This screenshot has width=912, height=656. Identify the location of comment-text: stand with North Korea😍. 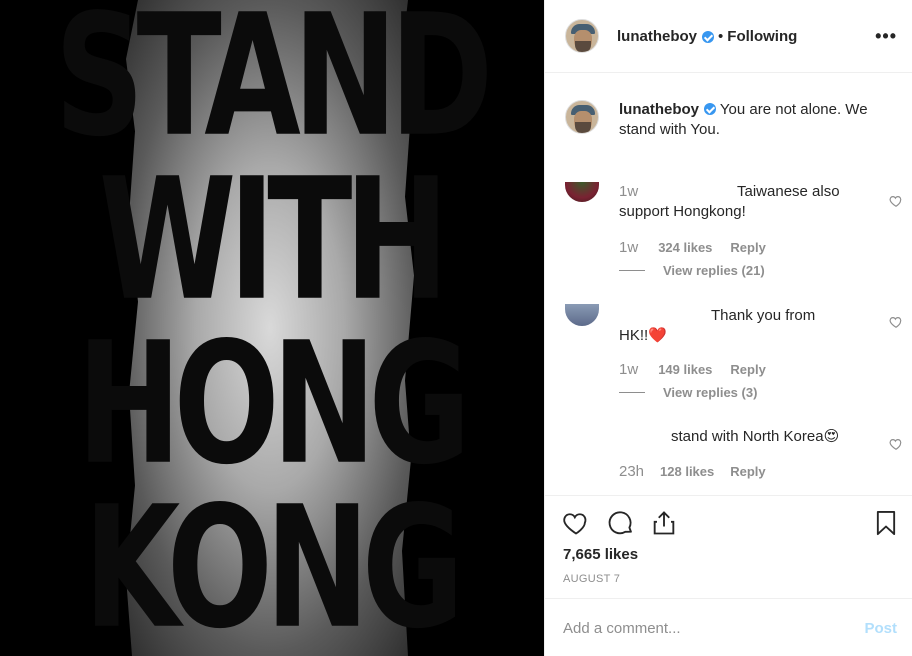
(749, 437).